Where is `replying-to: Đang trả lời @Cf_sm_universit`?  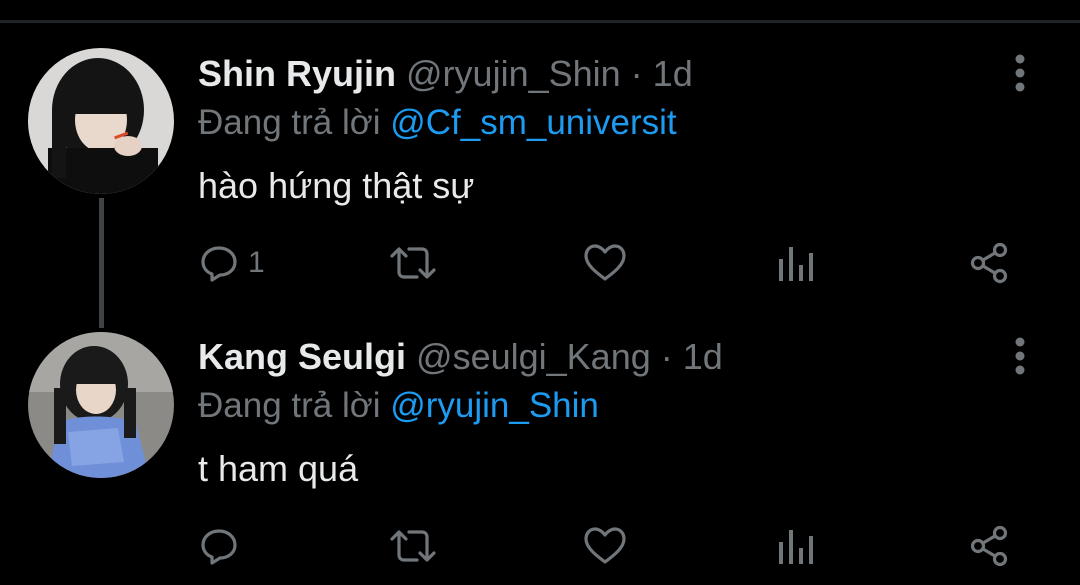 replying-to: Đang trả lời @Cf_sm_universit is located at coordinates (437, 123).